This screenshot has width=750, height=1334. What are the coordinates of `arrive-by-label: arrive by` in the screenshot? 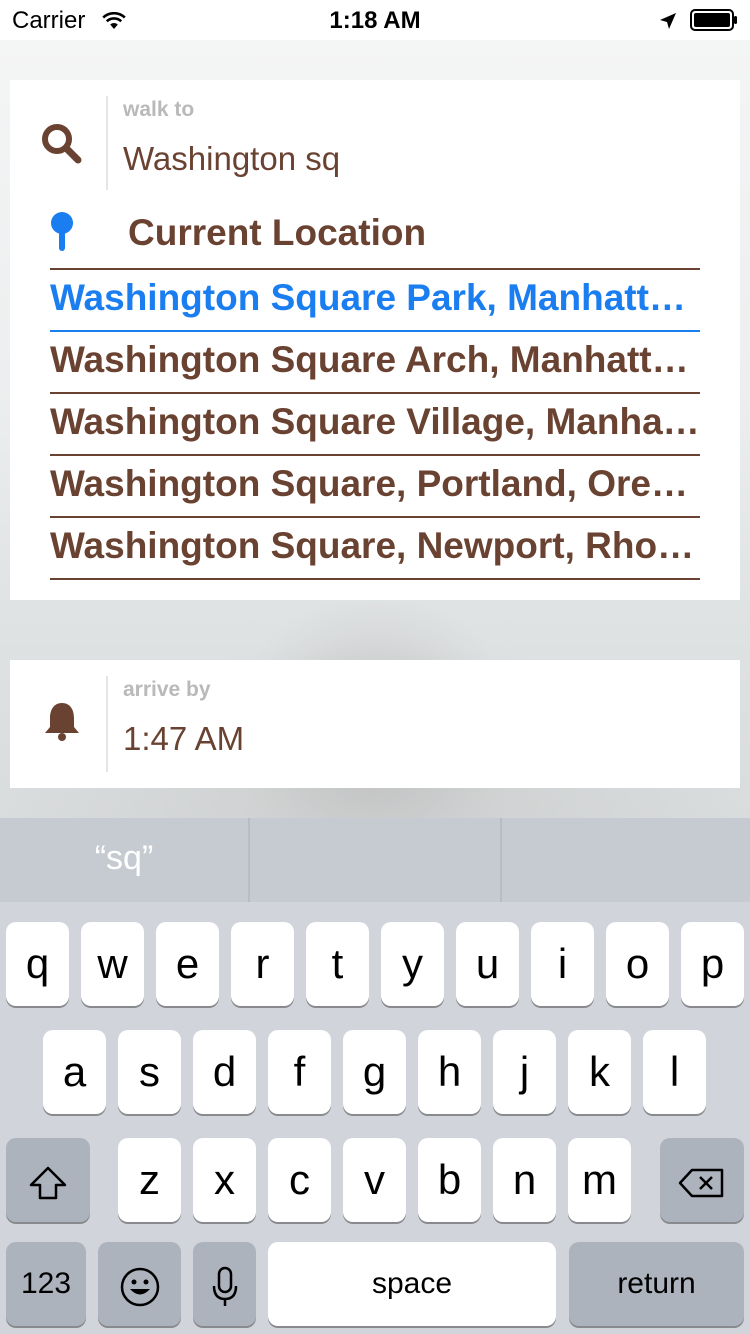 It's located at (167, 689).